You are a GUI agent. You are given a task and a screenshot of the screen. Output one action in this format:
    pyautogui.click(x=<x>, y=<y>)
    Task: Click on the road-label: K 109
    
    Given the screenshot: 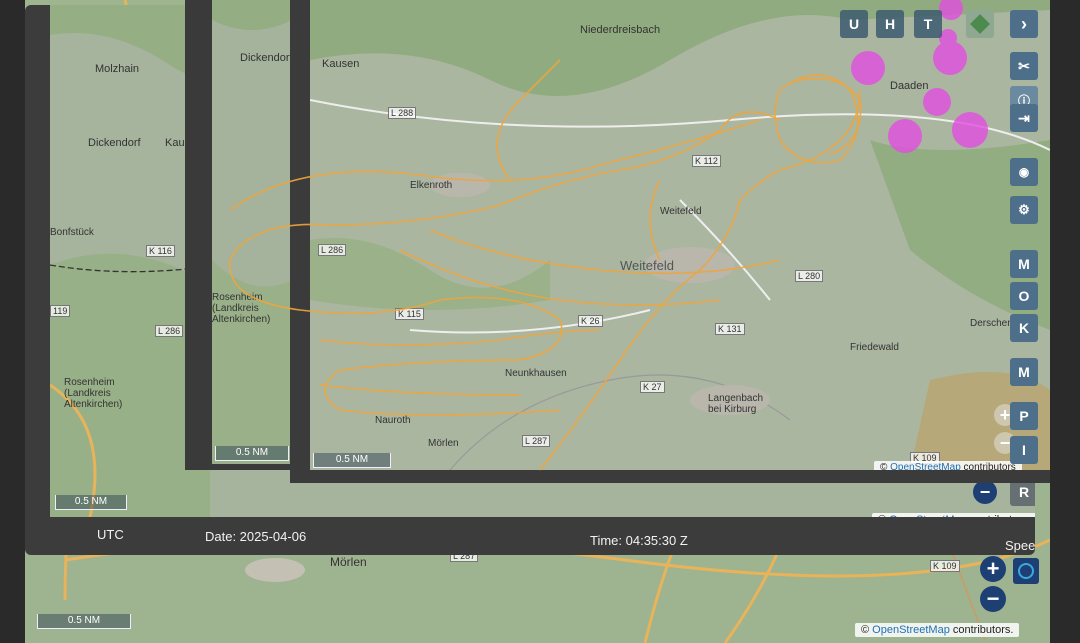 What is the action you would take?
    pyautogui.click(x=945, y=566)
    